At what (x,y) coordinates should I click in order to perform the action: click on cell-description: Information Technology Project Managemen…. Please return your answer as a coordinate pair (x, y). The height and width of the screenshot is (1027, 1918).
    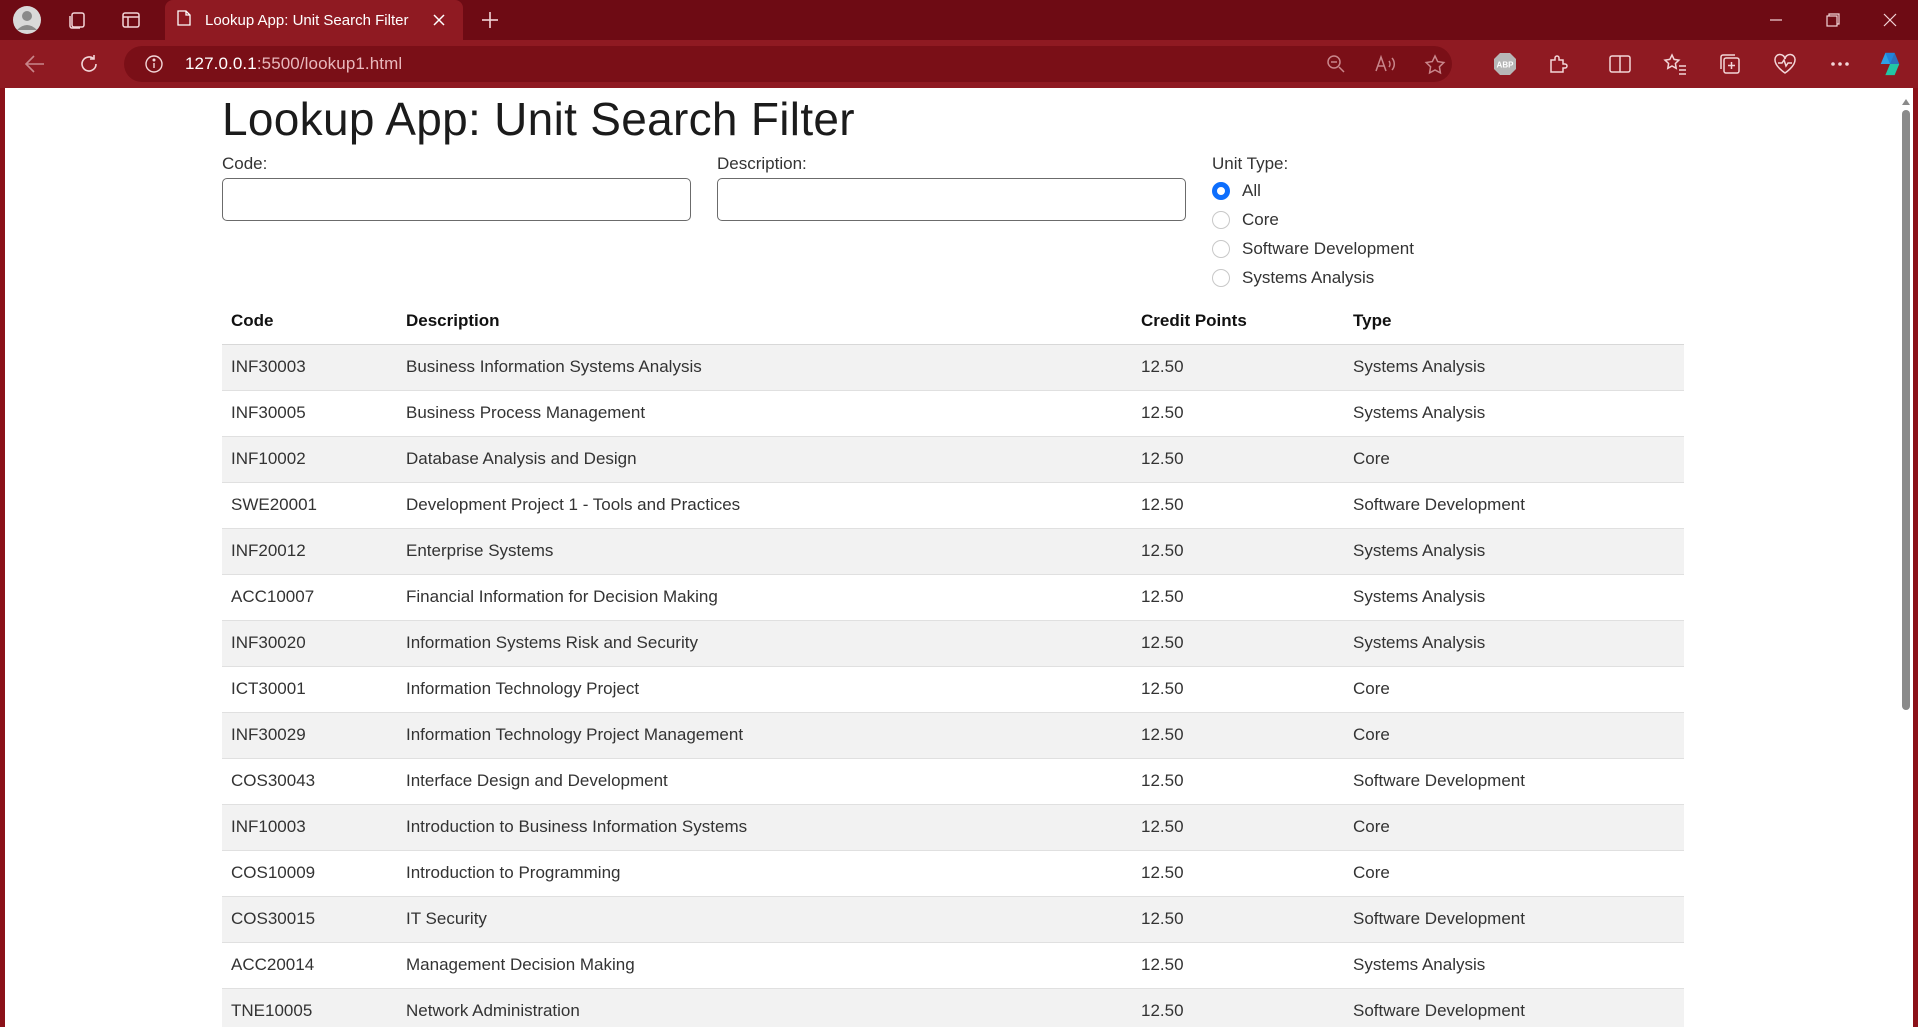
    Looking at the image, I should click on (764, 735).